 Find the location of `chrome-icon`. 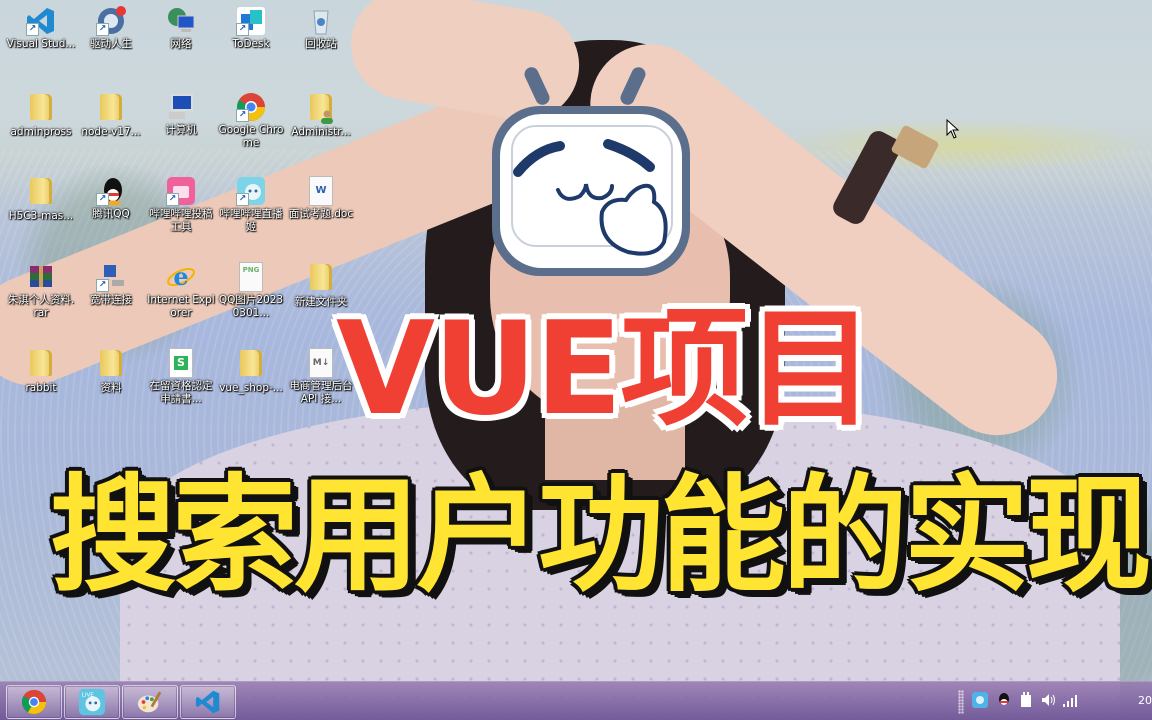

chrome-icon is located at coordinates (34, 702).